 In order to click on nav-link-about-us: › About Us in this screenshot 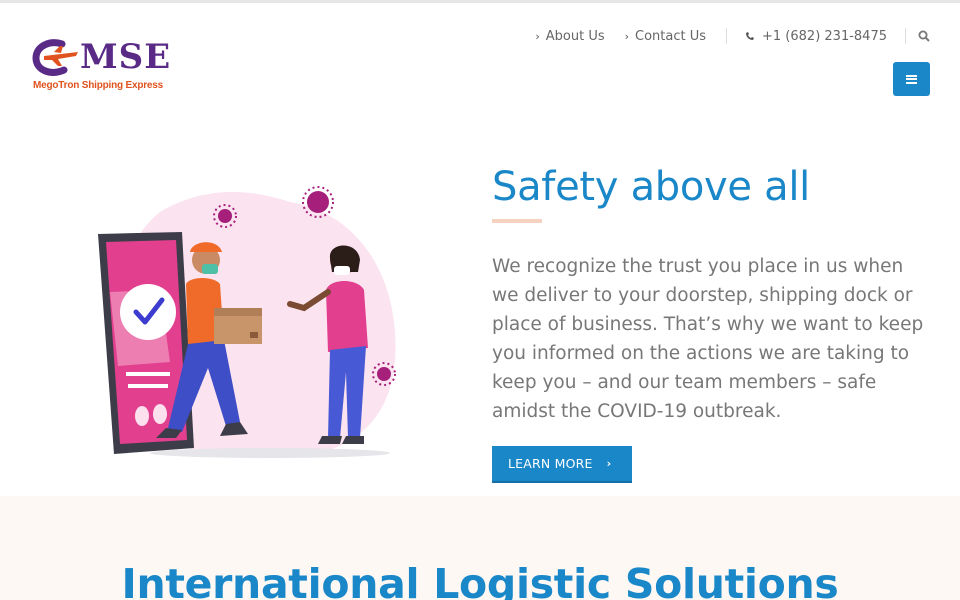, I will do `click(569, 36)`.